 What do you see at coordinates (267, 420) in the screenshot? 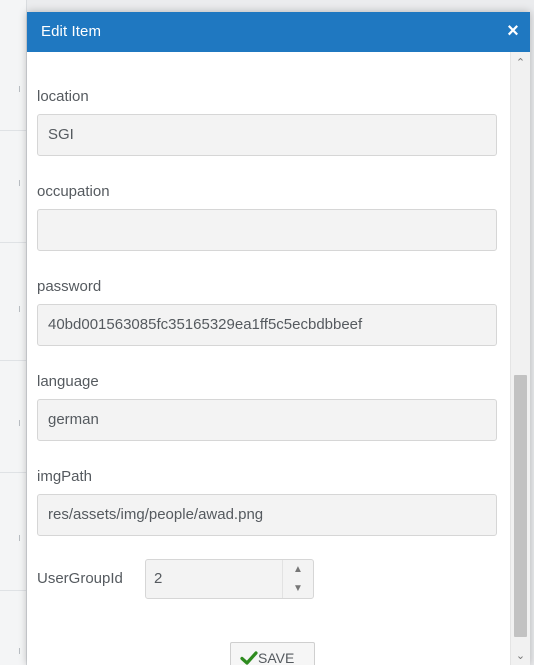
I see `language-input: german` at bounding box center [267, 420].